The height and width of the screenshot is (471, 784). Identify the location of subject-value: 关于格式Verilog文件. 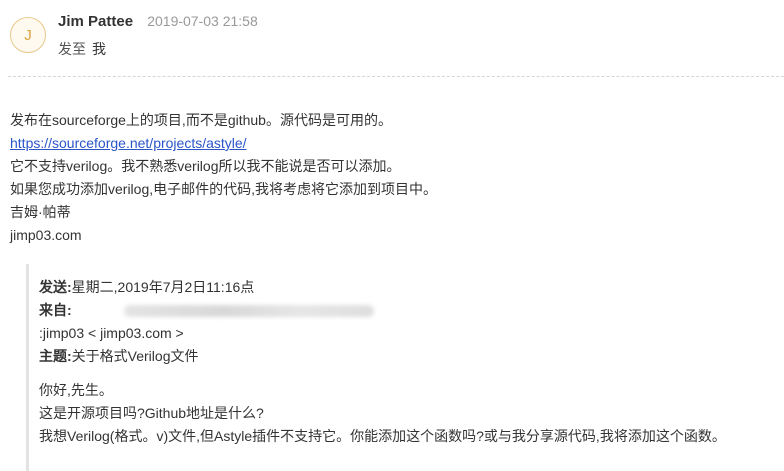
(135, 356).